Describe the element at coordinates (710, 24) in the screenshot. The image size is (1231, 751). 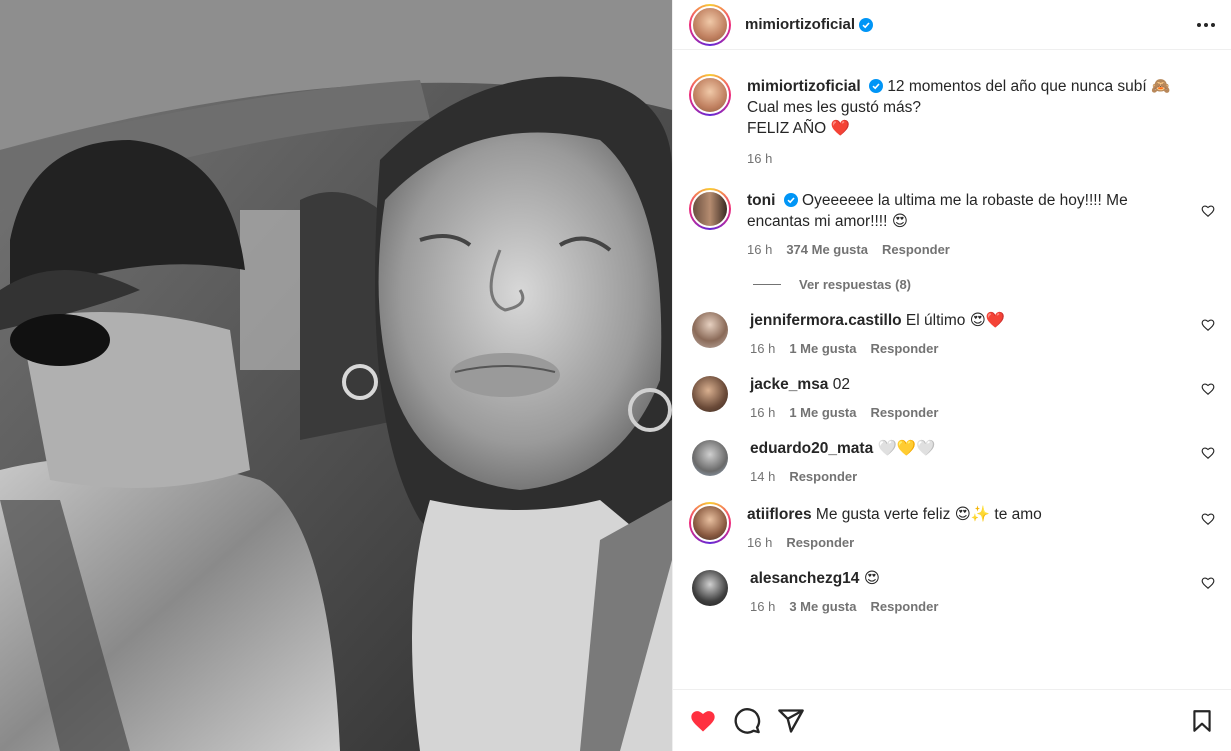
I see `author-avatar` at that location.